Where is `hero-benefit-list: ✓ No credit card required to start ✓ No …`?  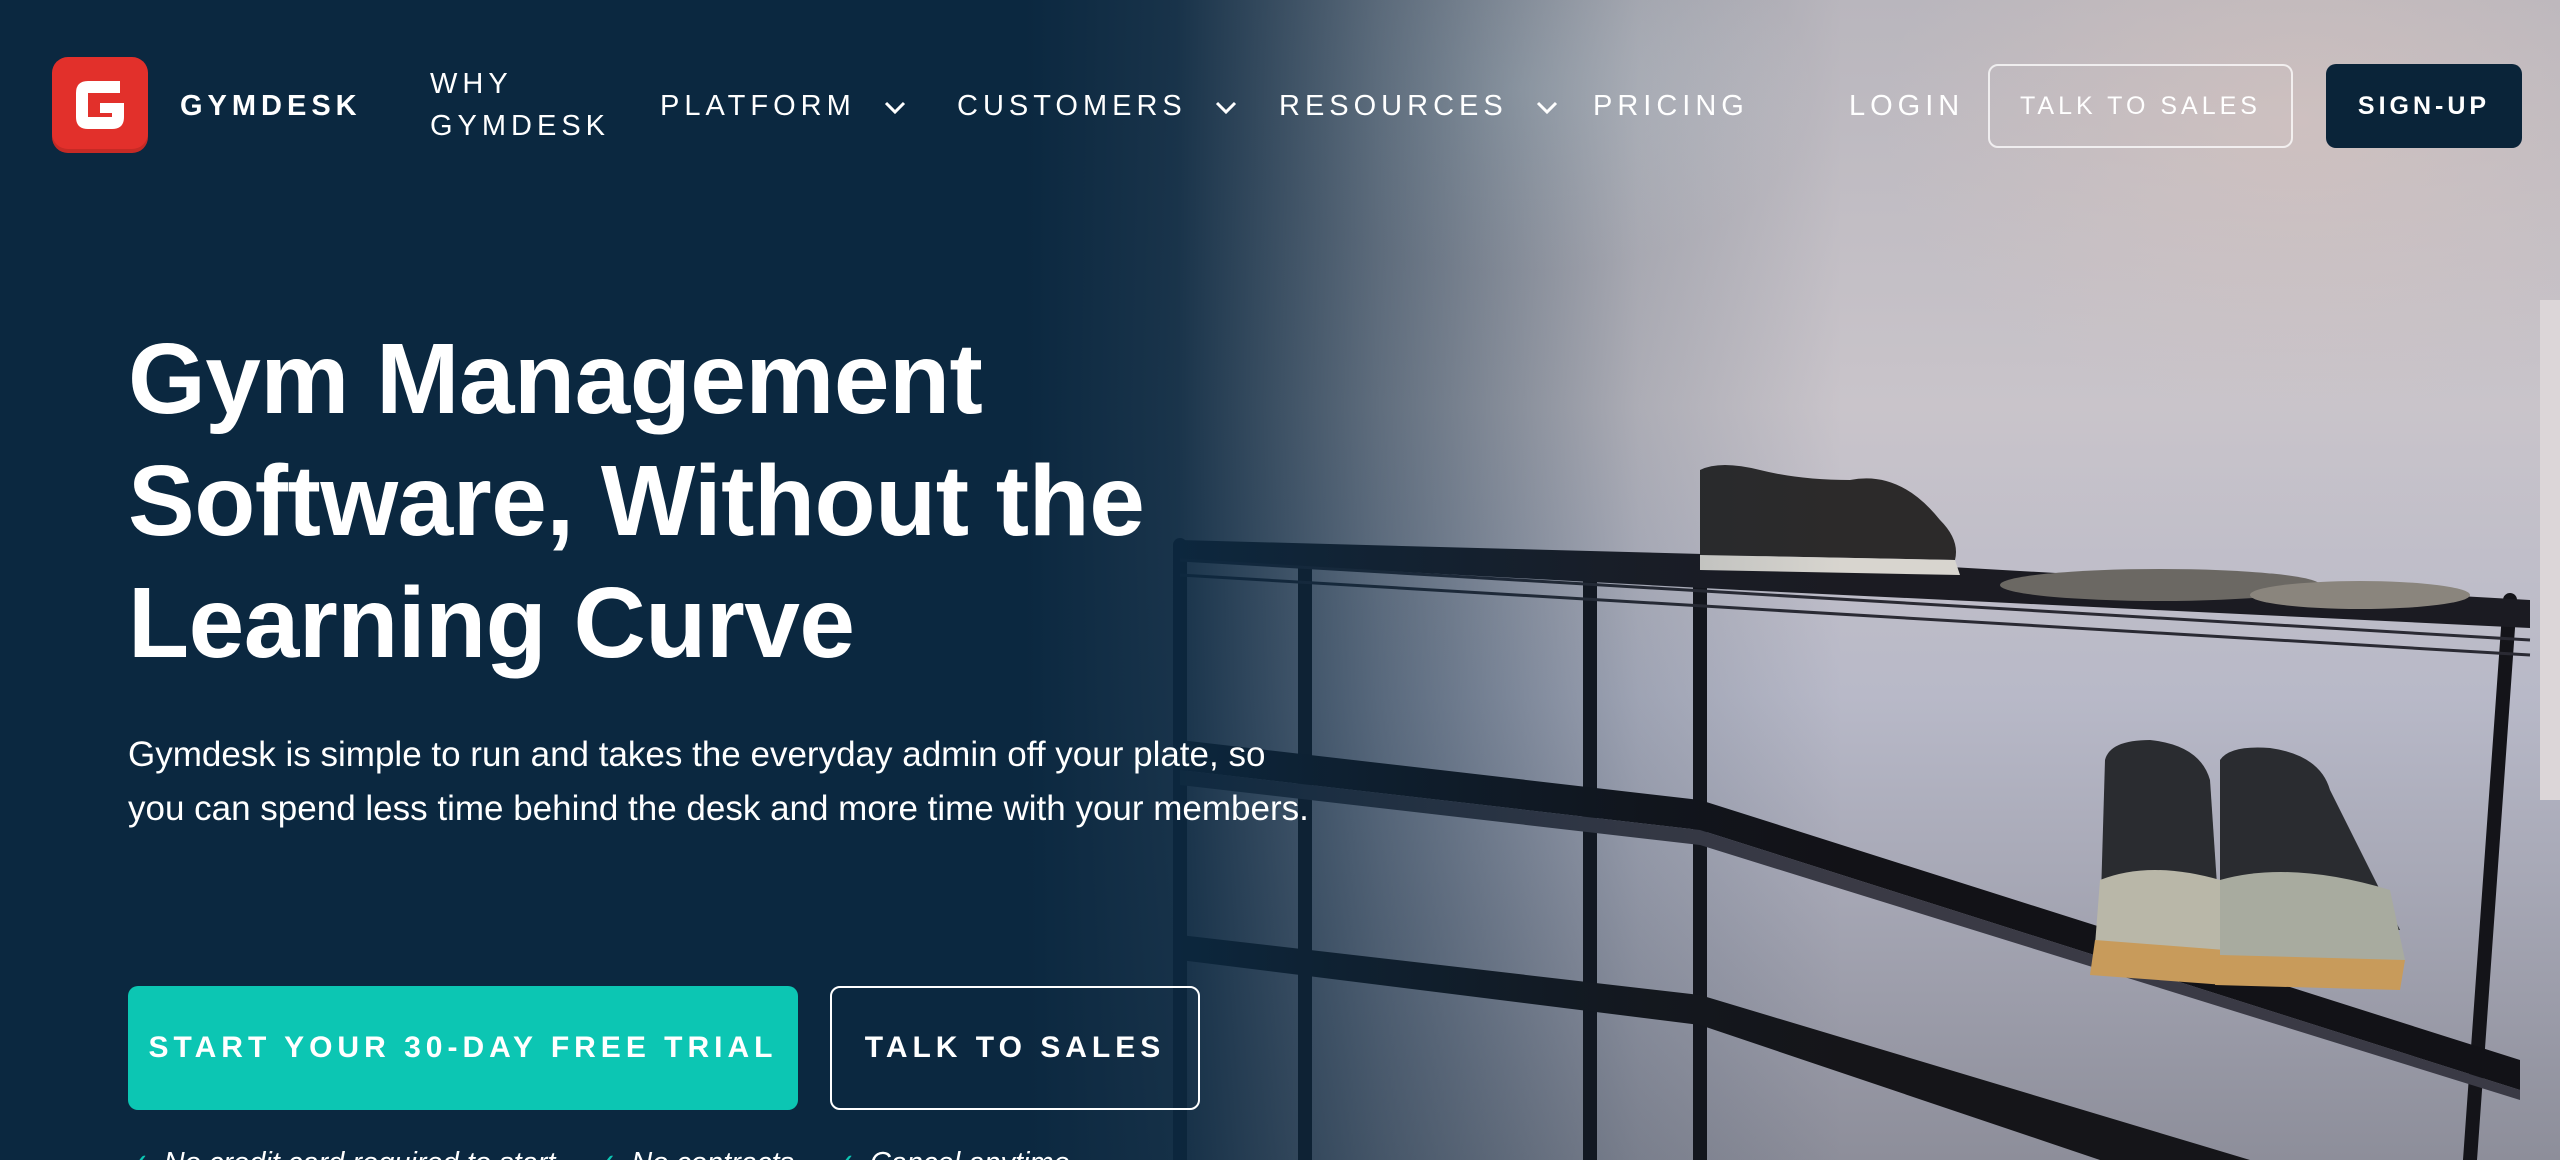
hero-benefit-list: ✓ No credit card required to start ✓ No … is located at coordinates (599, 1151).